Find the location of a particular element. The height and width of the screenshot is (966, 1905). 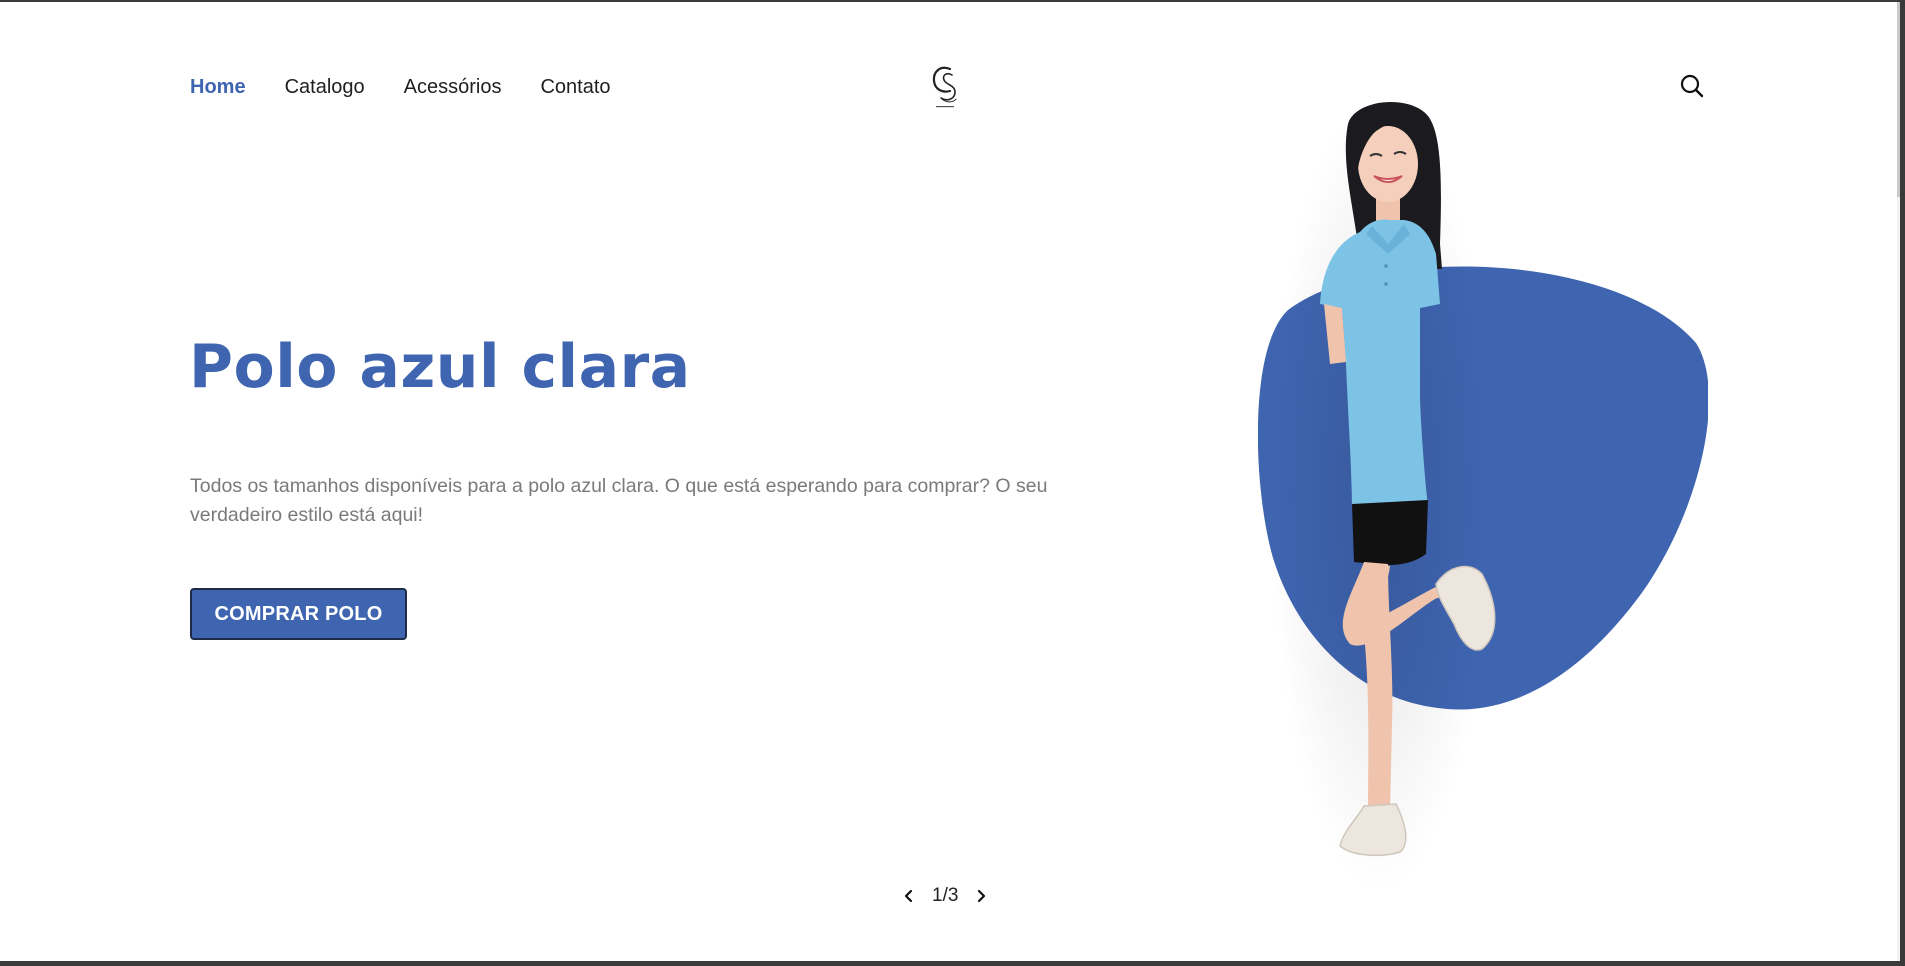

nav-contato-link: Contato is located at coordinates (575, 87).